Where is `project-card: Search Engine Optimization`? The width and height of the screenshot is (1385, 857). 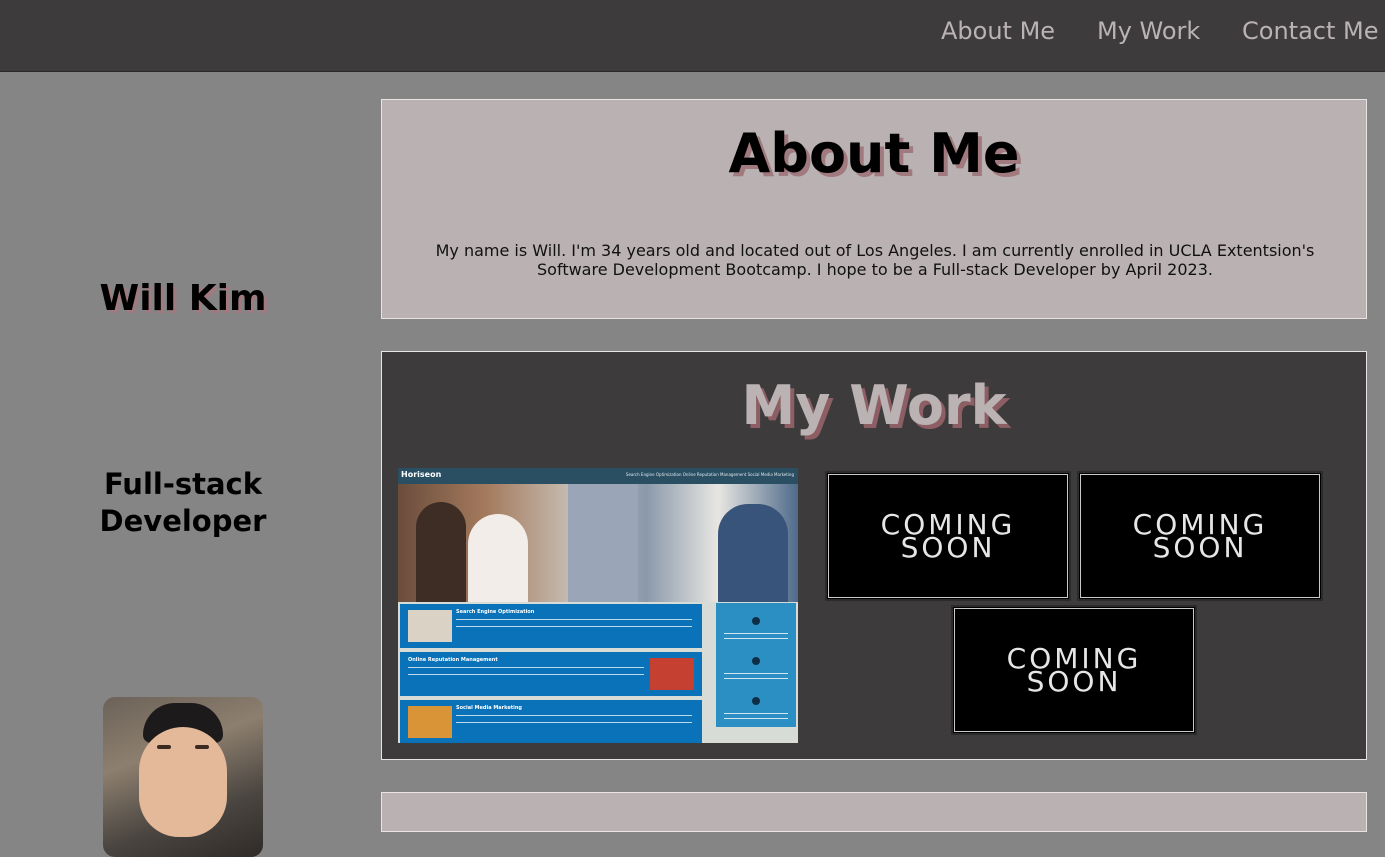
project-card: Search Engine Optimization is located at coordinates (551, 626).